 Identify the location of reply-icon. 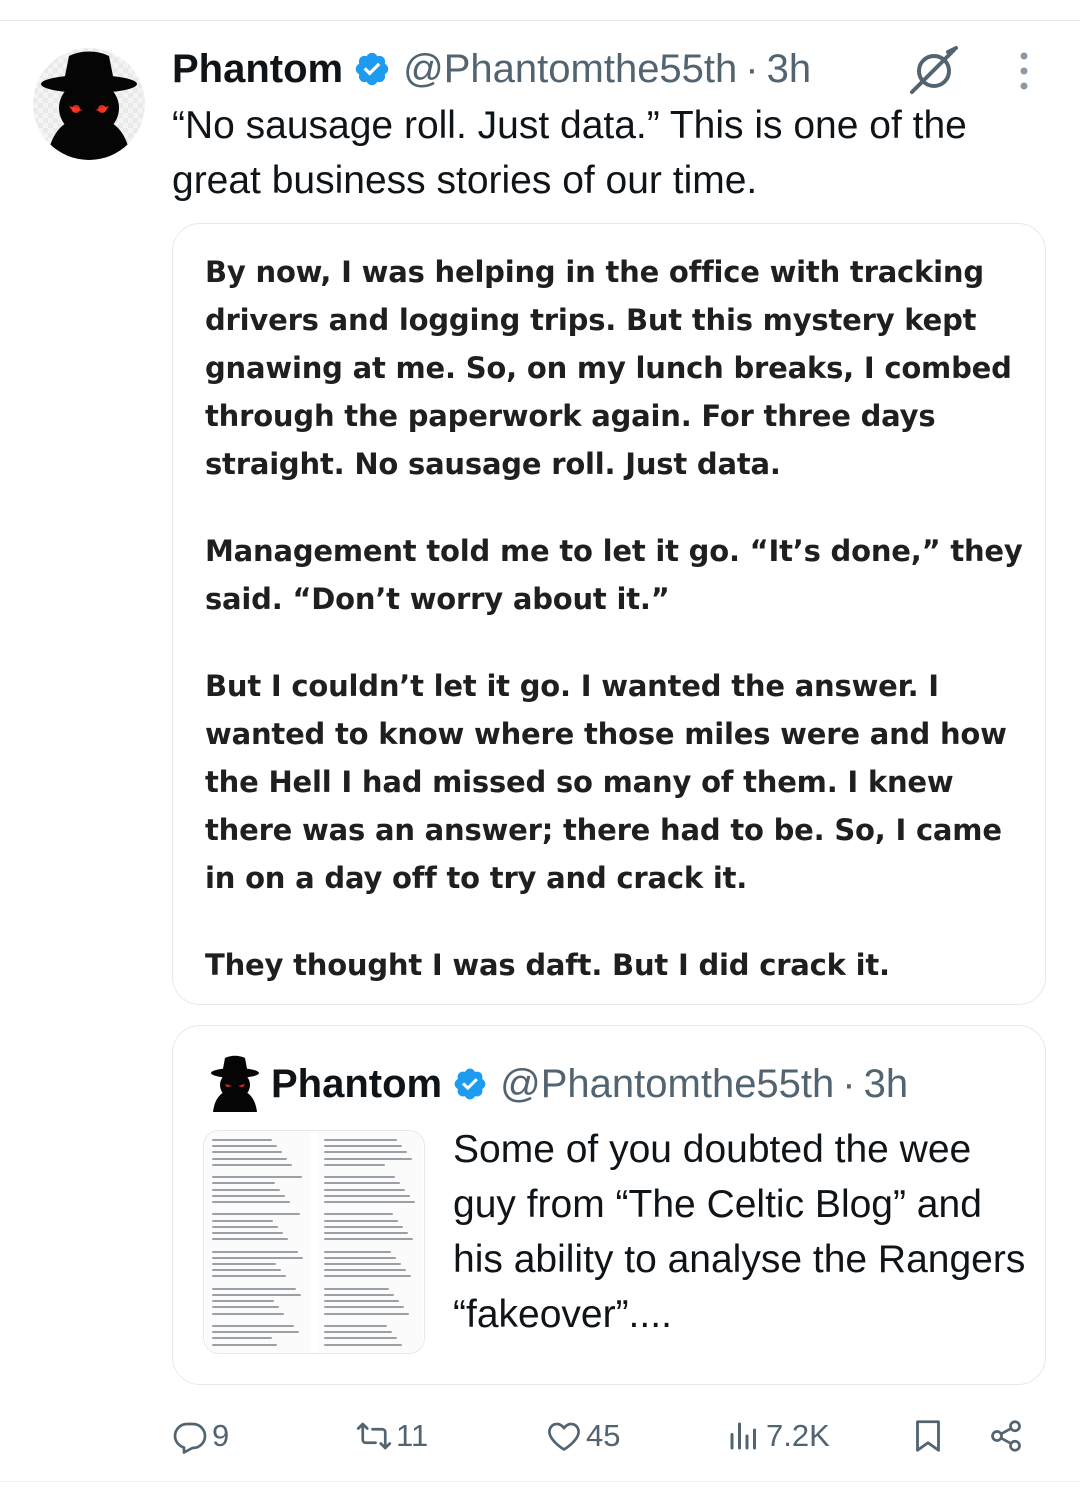
(190, 1438).